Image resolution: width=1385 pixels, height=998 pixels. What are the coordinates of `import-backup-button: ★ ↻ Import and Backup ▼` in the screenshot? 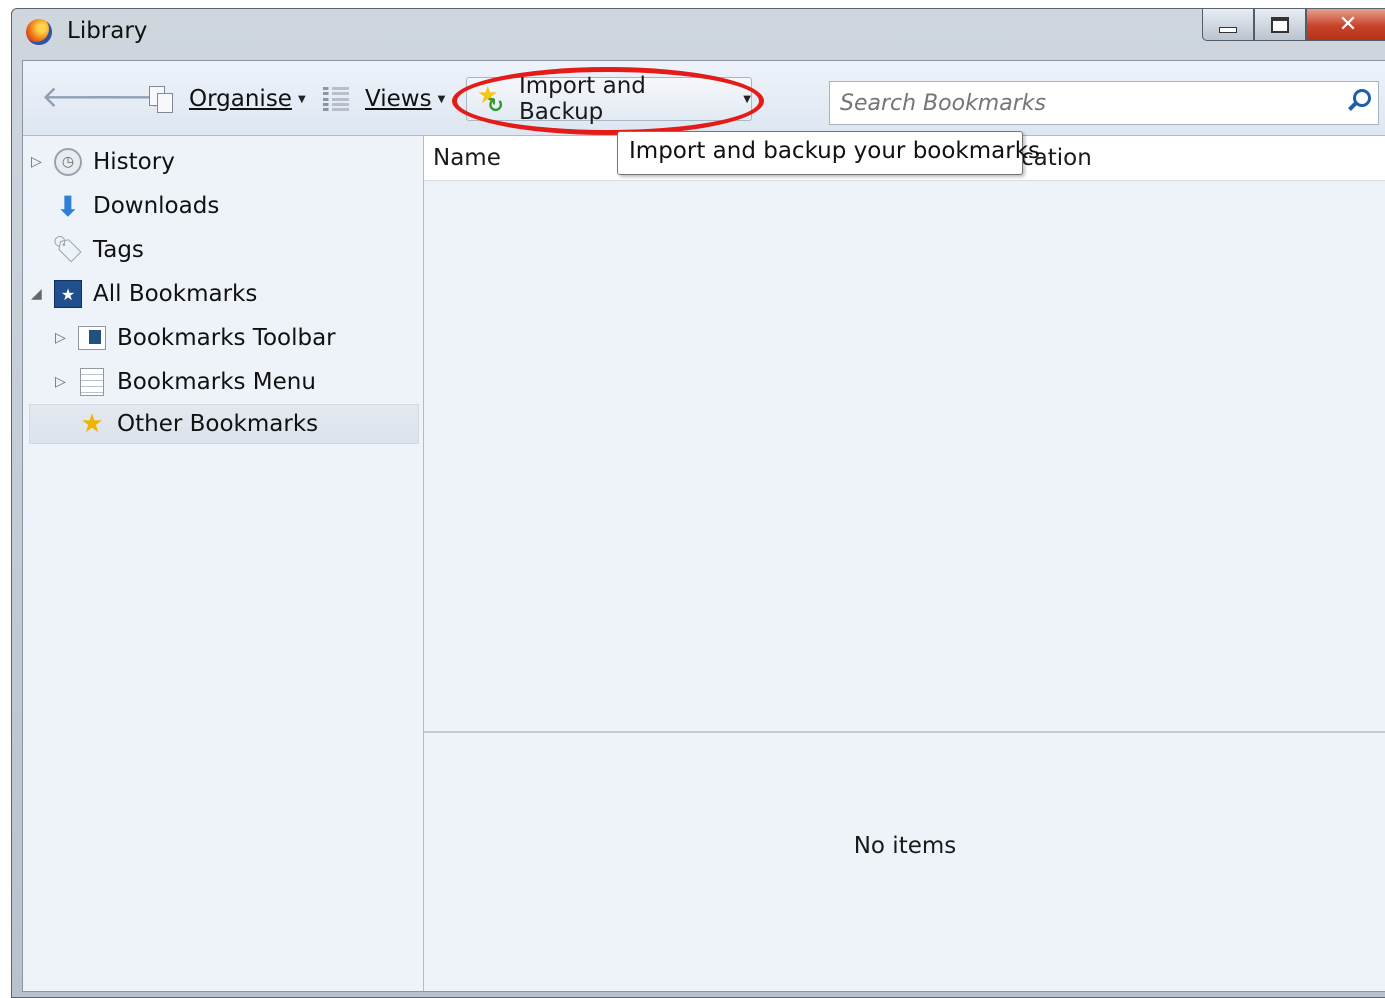 It's located at (609, 99).